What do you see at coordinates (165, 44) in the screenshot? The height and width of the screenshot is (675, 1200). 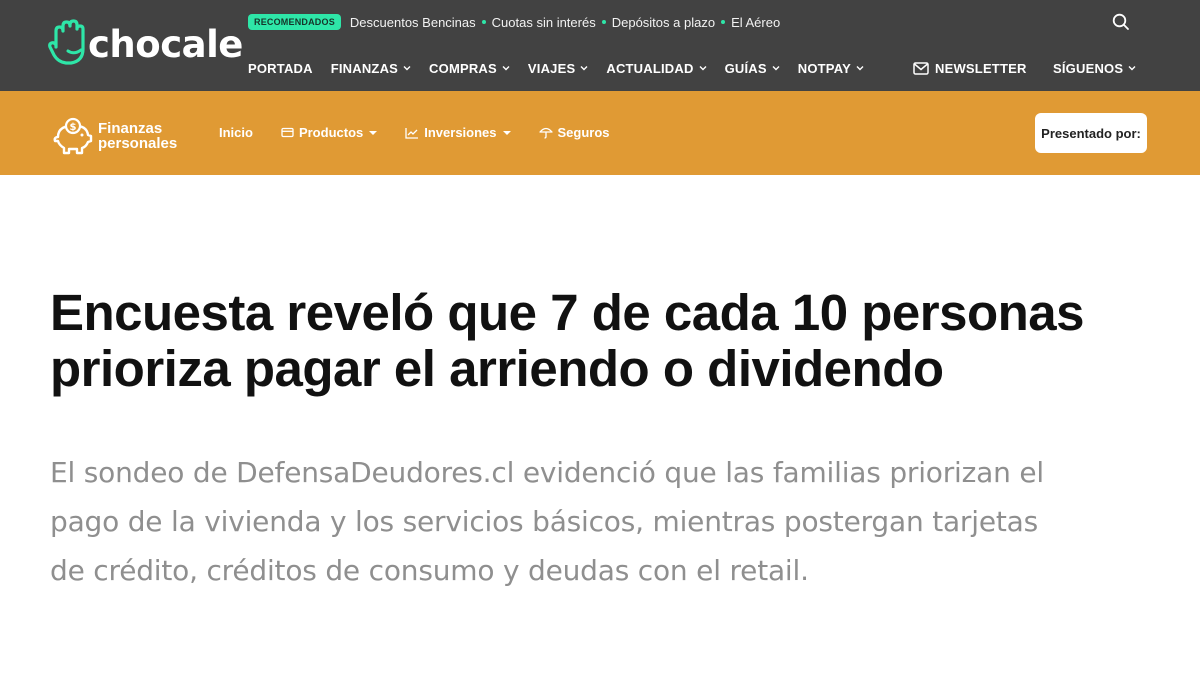 I see `brand-name: chocale` at bounding box center [165, 44].